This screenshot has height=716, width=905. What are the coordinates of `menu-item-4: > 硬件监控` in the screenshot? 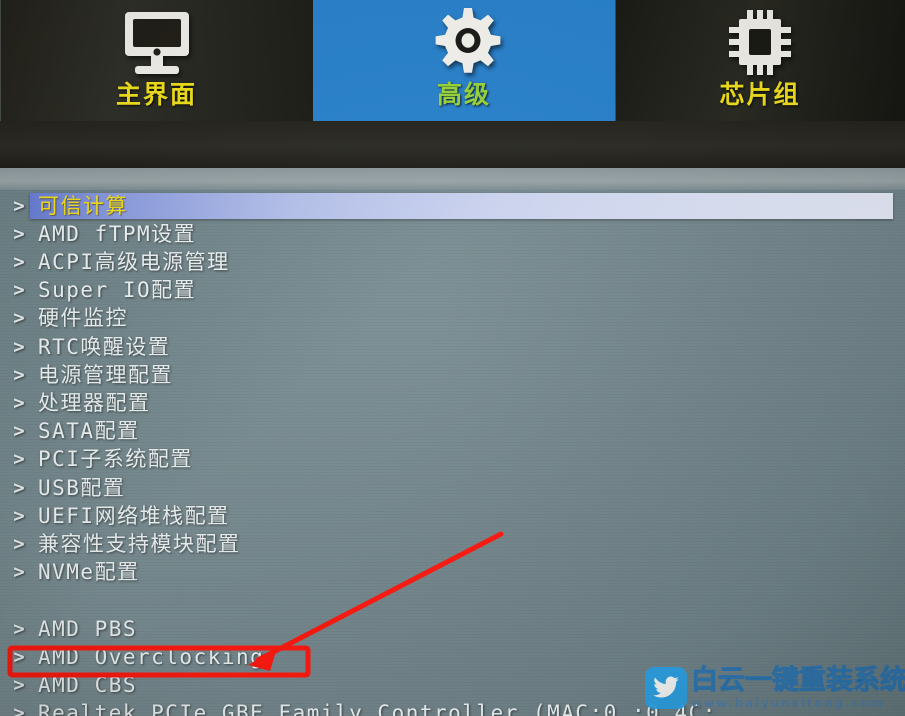 It's located at (452, 319).